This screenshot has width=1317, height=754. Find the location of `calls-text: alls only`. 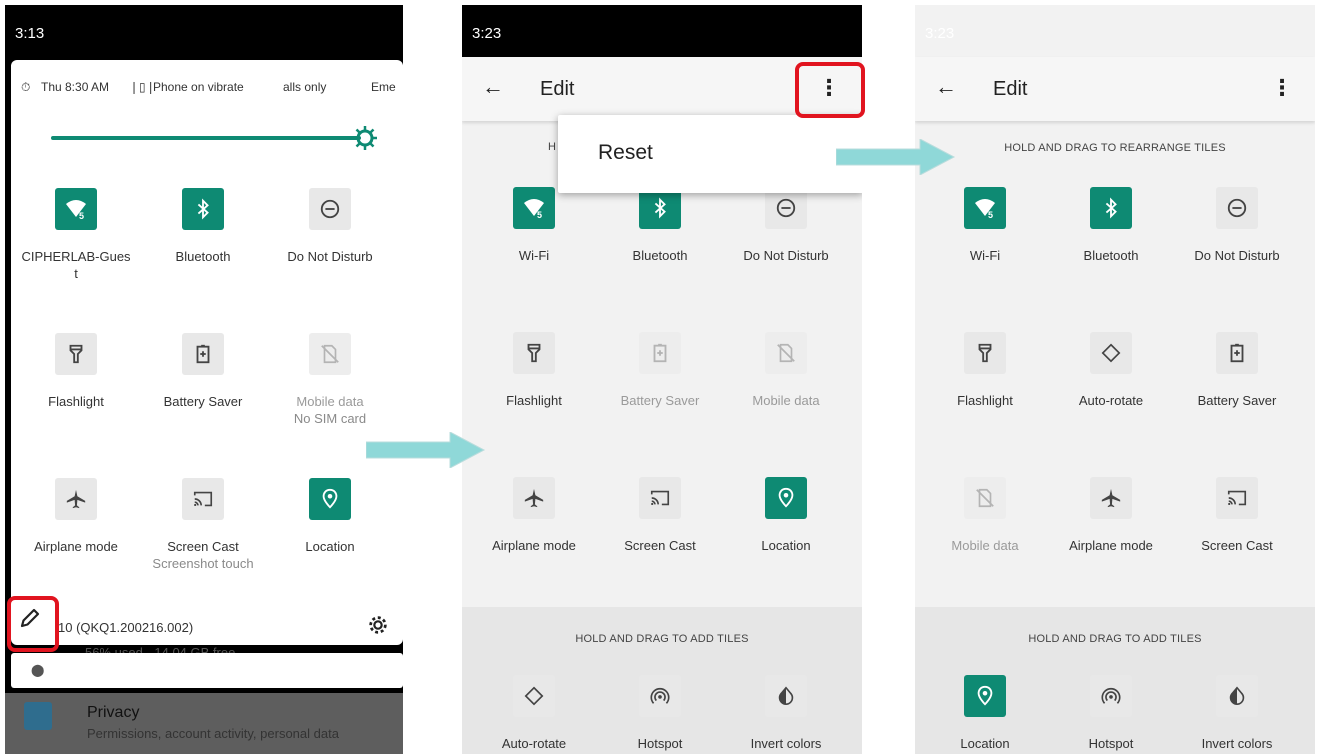

calls-text: alls only is located at coordinates (305, 87).